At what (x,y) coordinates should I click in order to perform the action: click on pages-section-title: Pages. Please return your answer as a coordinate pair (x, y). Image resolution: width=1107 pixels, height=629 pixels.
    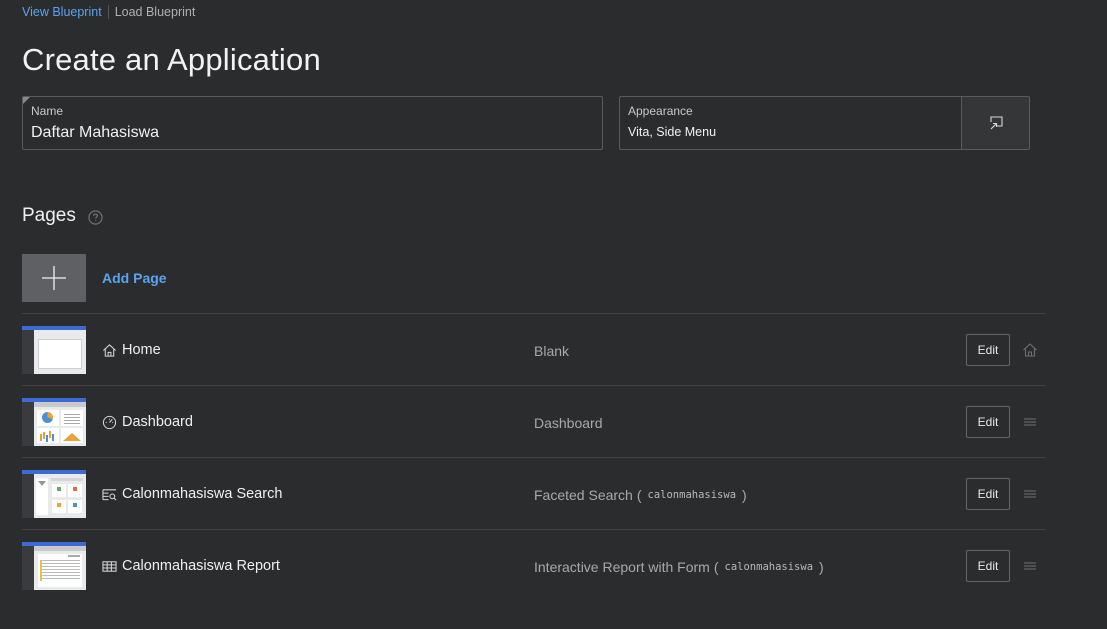
    Looking at the image, I should click on (62, 216).